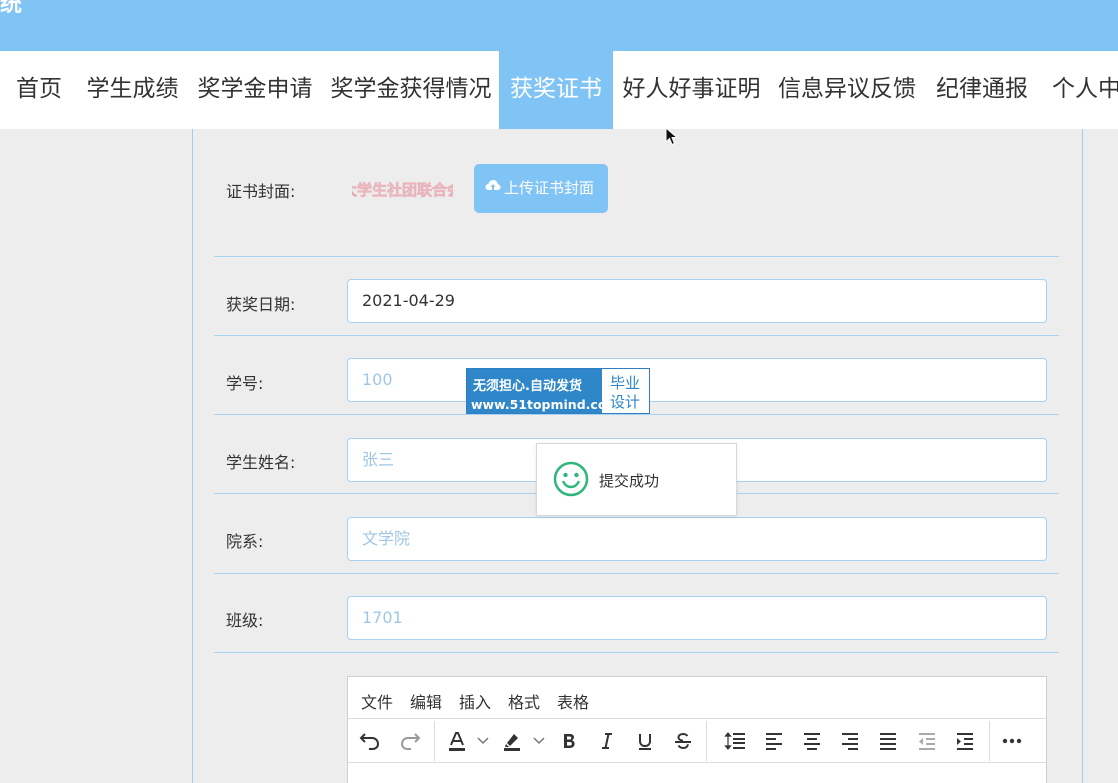 Image resolution: width=1118 pixels, height=783 pixels. What do you see at coordinates (11, 8) in the screenshot?
I see `site-title: 统` at bounding box center [11, 8].